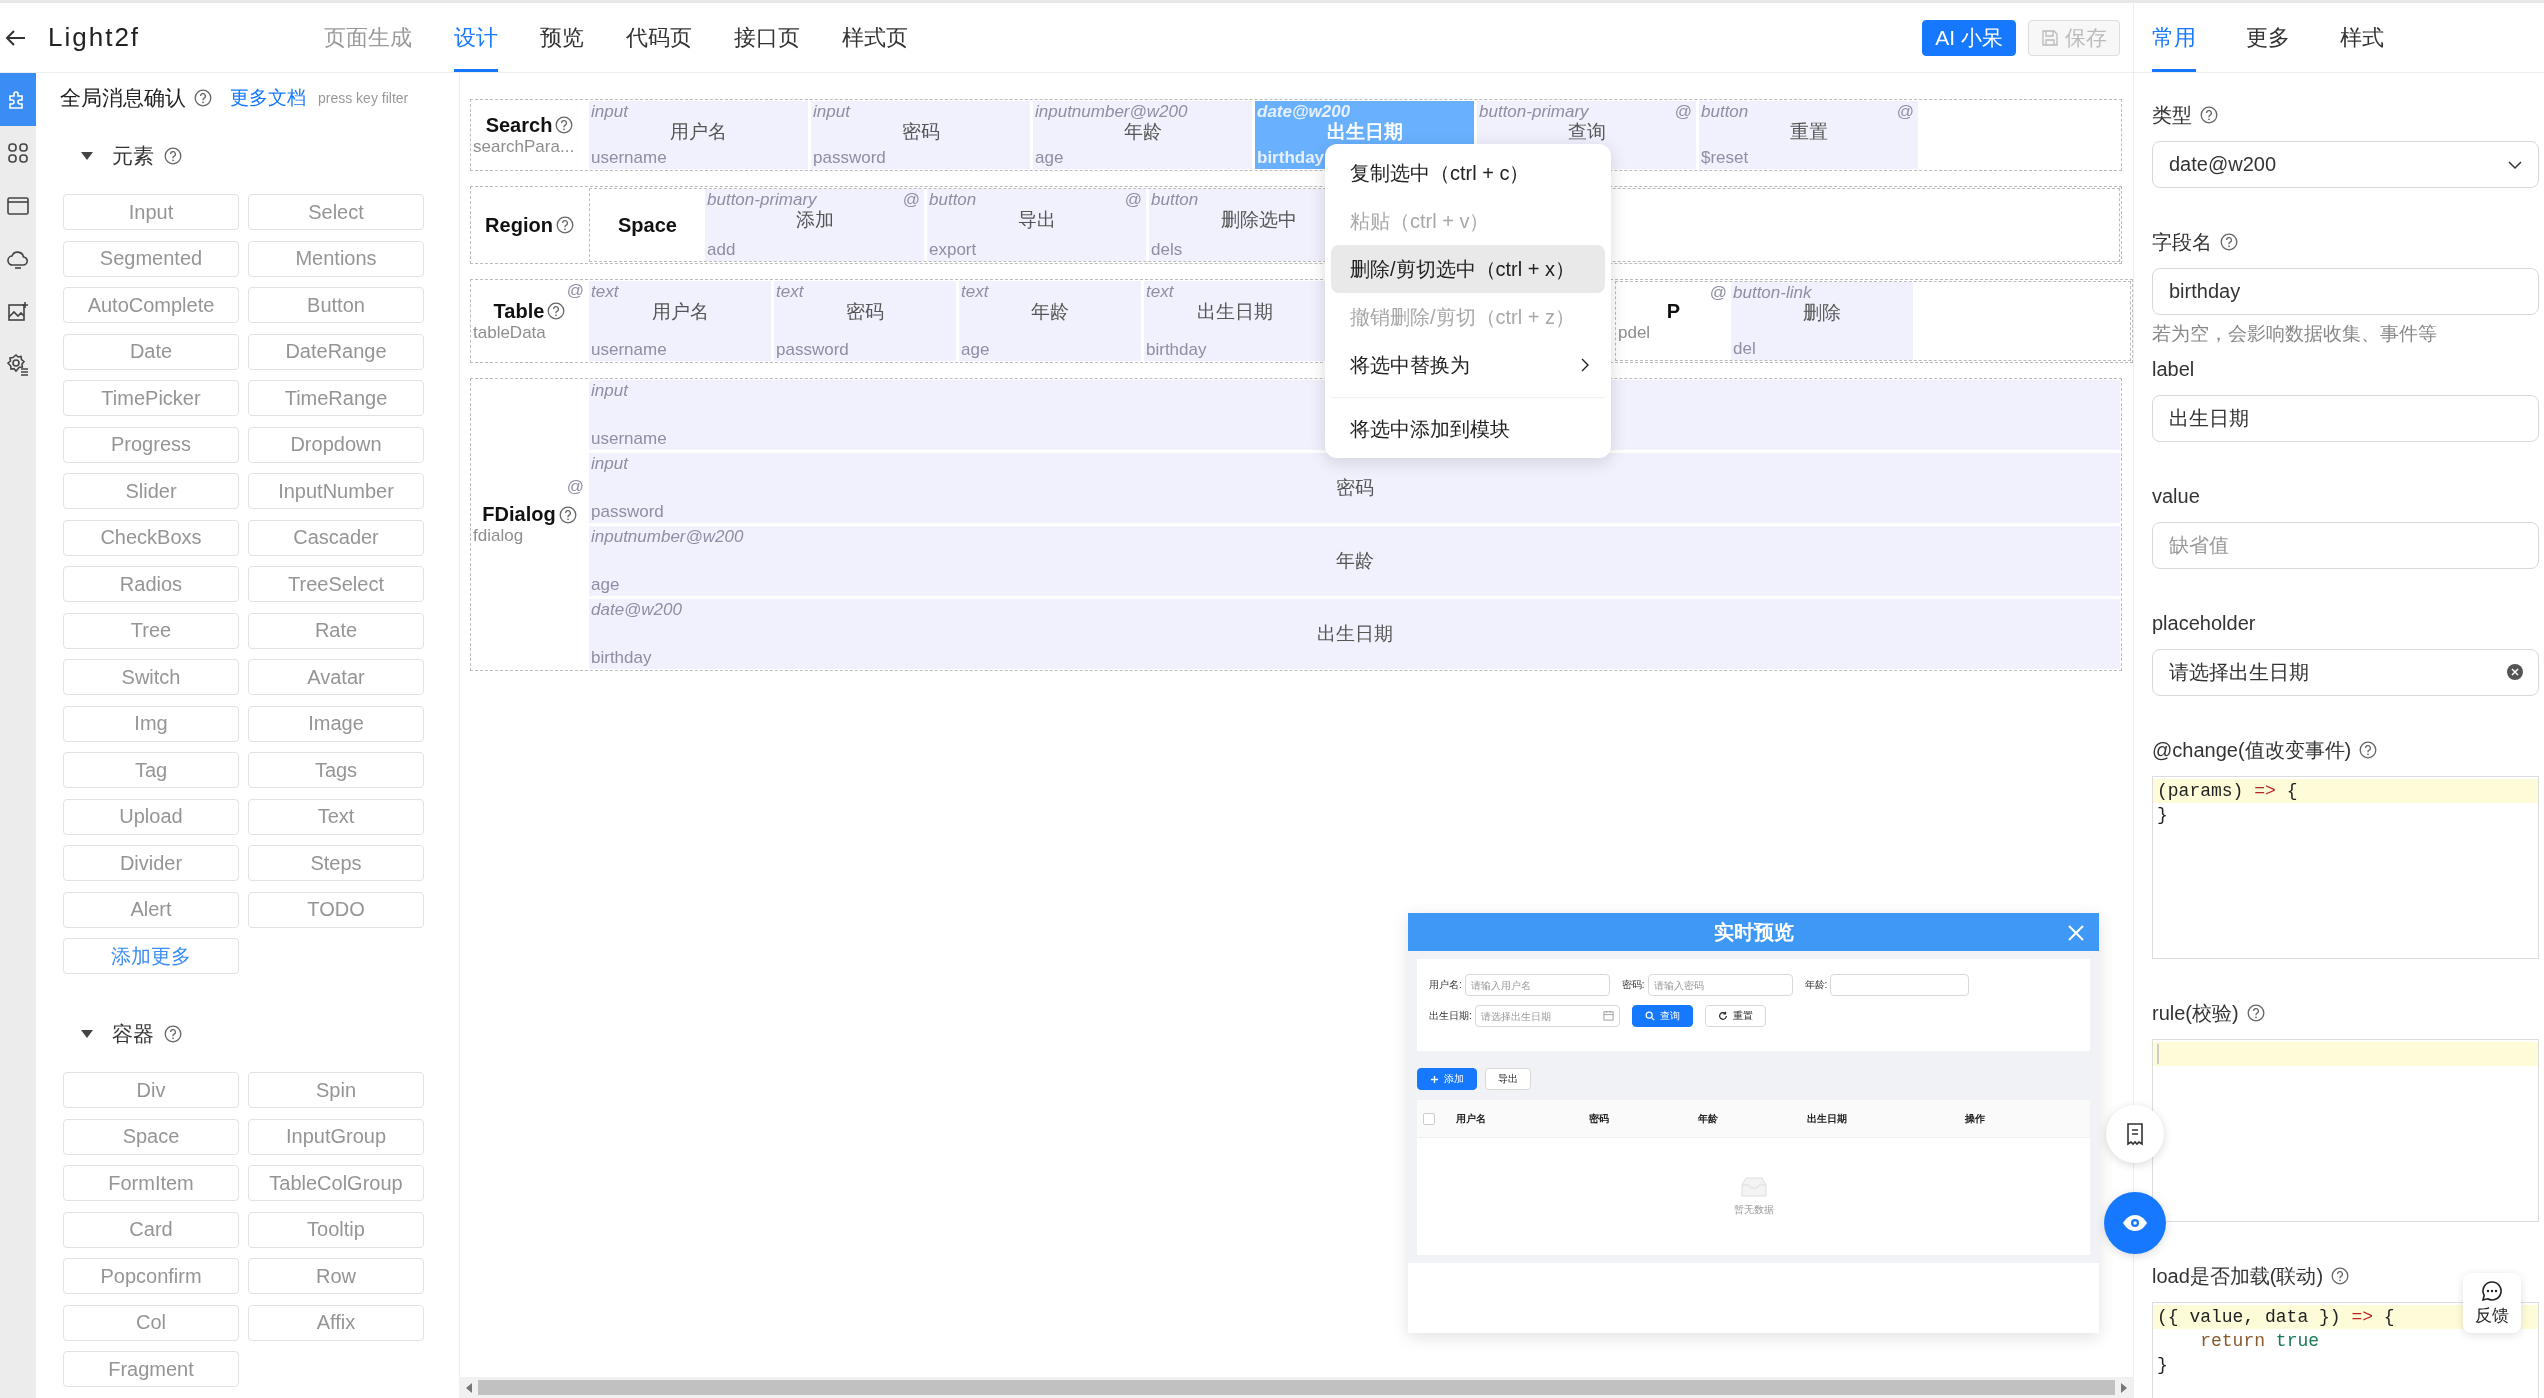 This screenshot has width=2544, height=1398. Describe the element at coordinates (1772, 293) in the screenshot. I see `field-type: button-link` at that location.